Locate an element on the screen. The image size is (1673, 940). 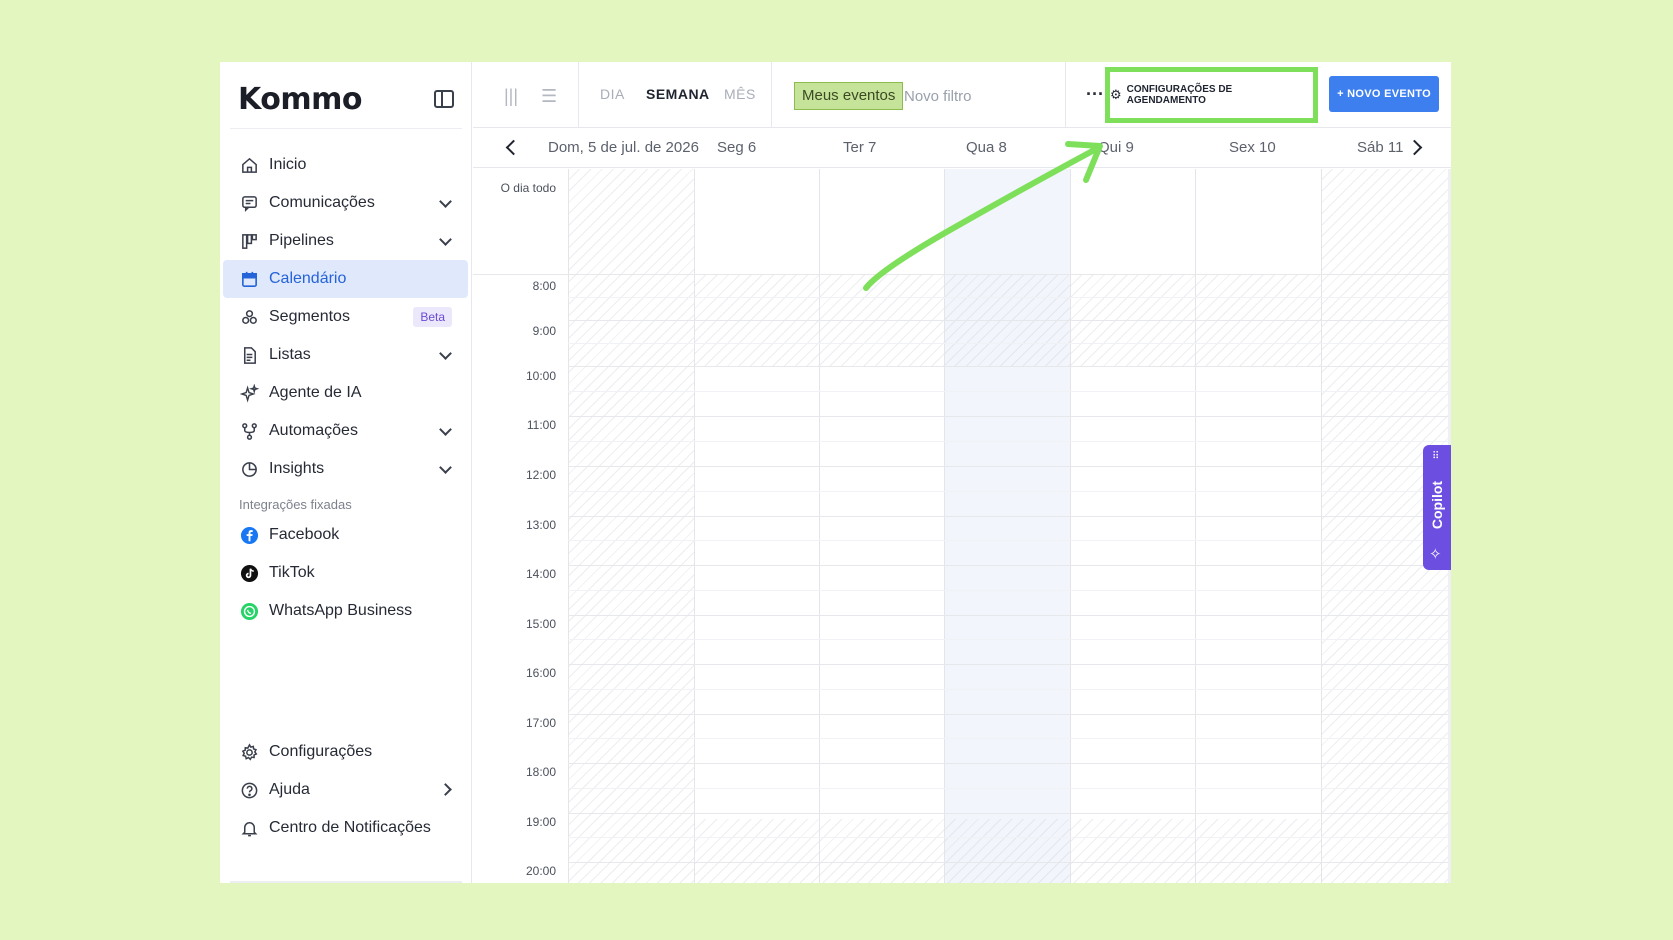
sidebar-item-label: Automações is located at coordinates (313, 430).